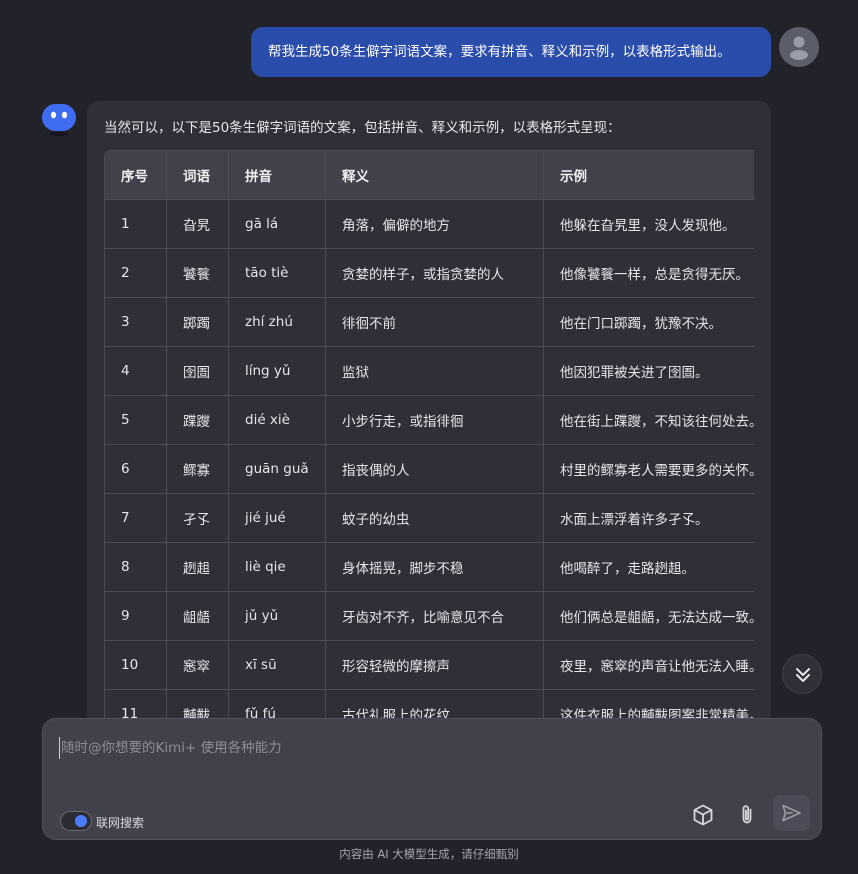  What do you see at coordinates (434, 469) in the screenshot?
I see `cell-meaning: 指丧偶的人` at bounding box center [434, 469].